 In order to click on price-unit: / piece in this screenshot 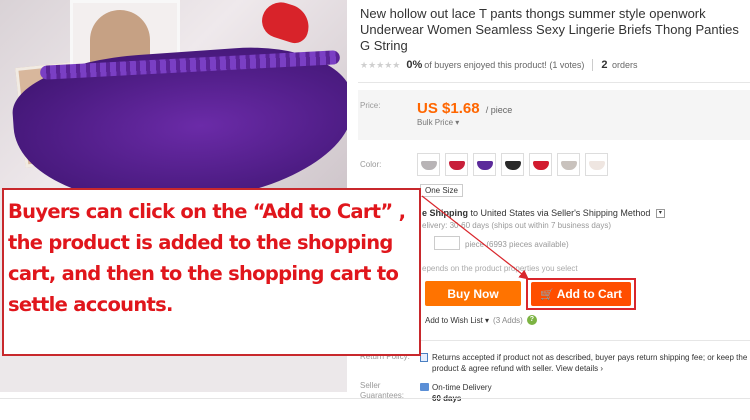, I will do `click(499, 110)`.